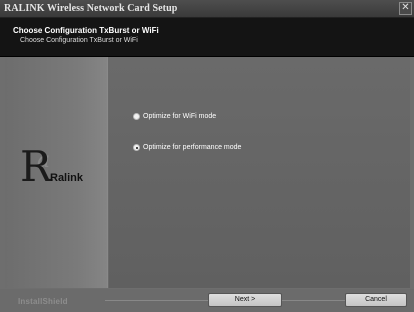 Image resolution: width=414 pixels, height=312 pixels. Describe the element at coordinates (405, 8) in the screenshot. I see `close-icon: ✕` at that location.